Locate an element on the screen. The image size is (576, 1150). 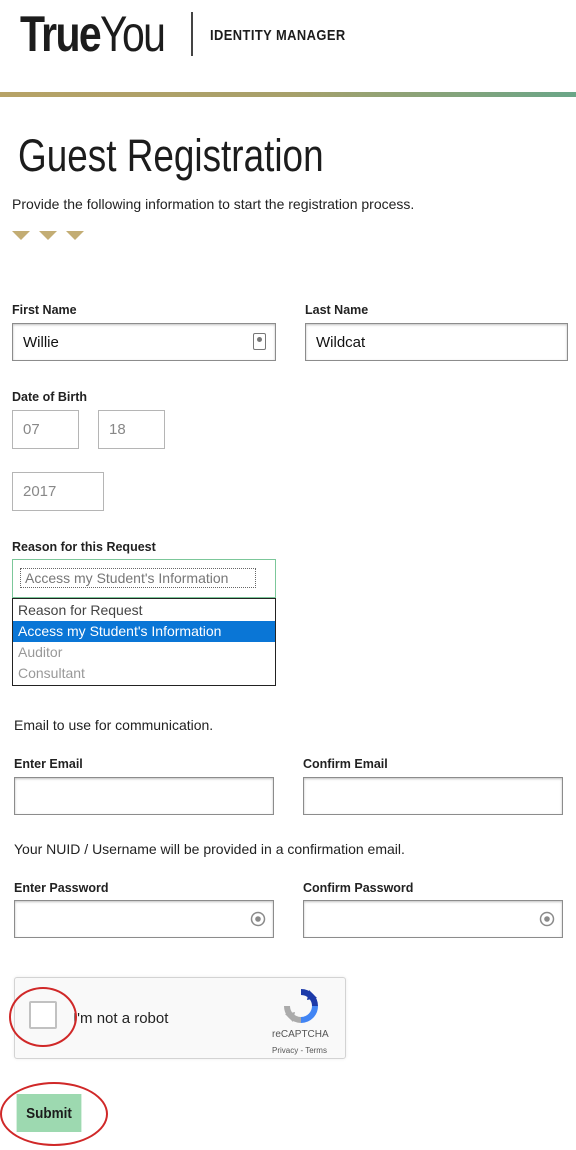
reason-option-selected: Access my Student's Information is located at coordinates (144, 631).